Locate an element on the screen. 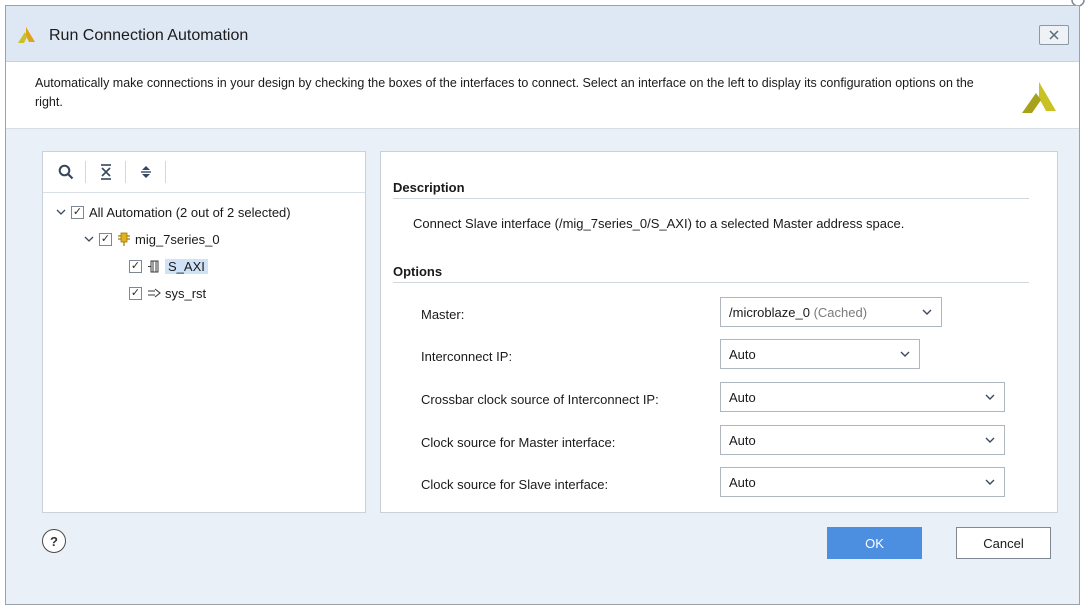 Image resolution: width=1086 pixels, height=605 pixels. collapse-all-icon is located at coordinates (106, 172).